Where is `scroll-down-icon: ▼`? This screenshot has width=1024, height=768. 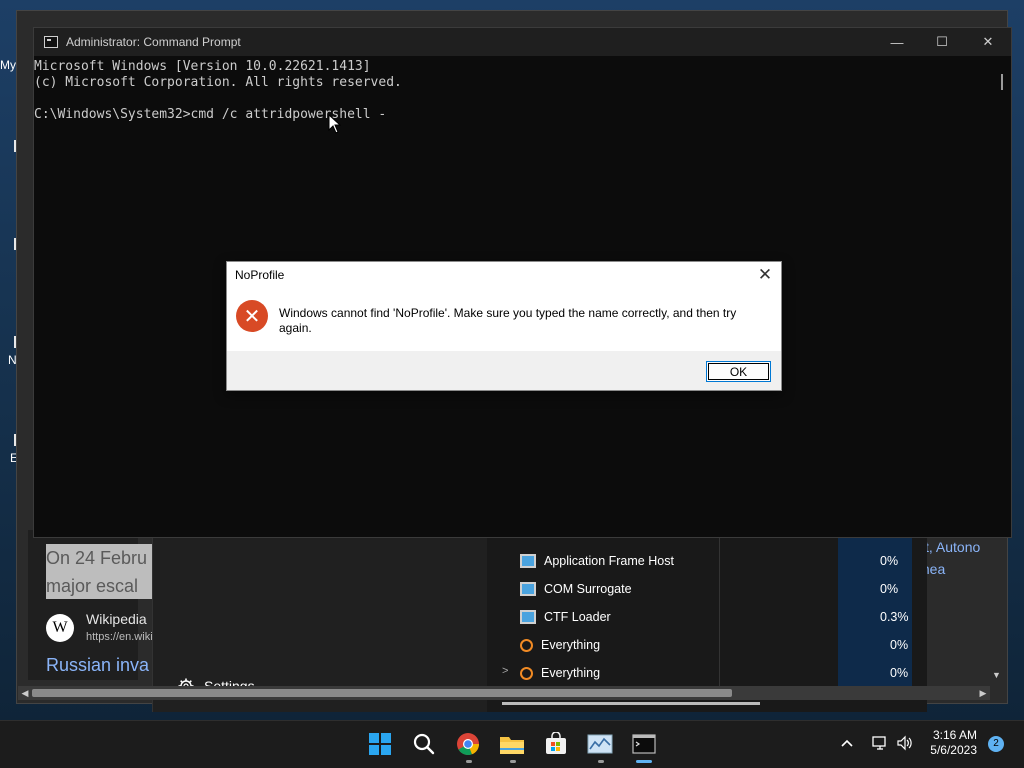
scroll-down-icon: ▼ is located at coordinates (996, 675).